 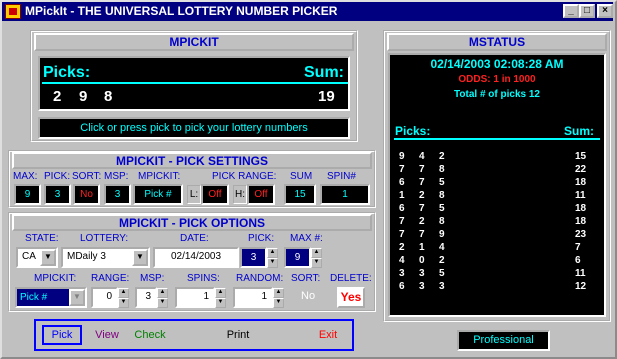 What do you see at coordinates (194, 194) in the screenshot?
I see `range-low-label: L:` at bounding box center [194, 194].